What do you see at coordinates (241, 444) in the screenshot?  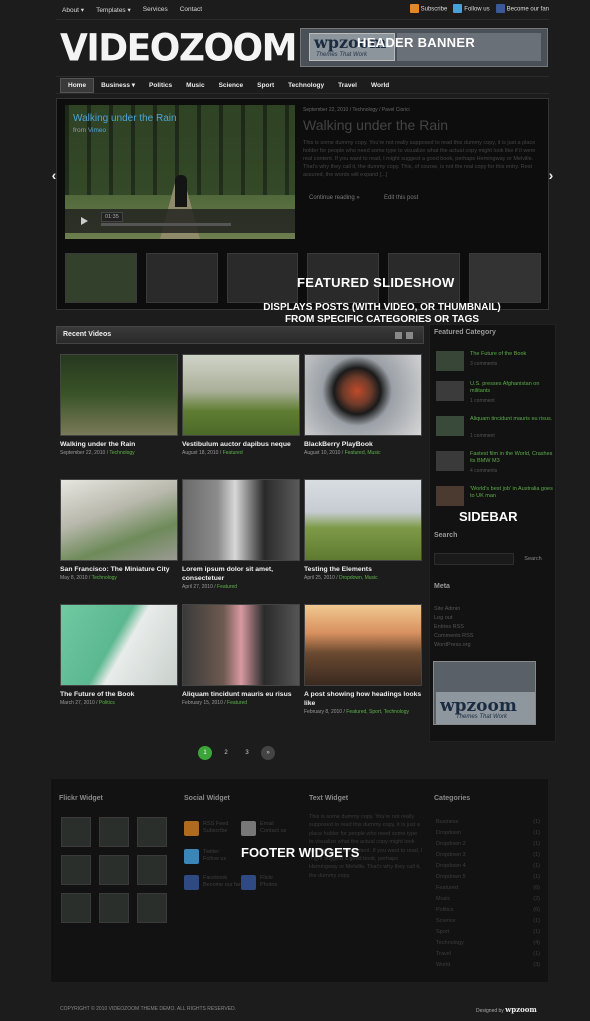 I see `video-title: Vestibulum auctor dapibus neque` at bounding box center [241, 444].